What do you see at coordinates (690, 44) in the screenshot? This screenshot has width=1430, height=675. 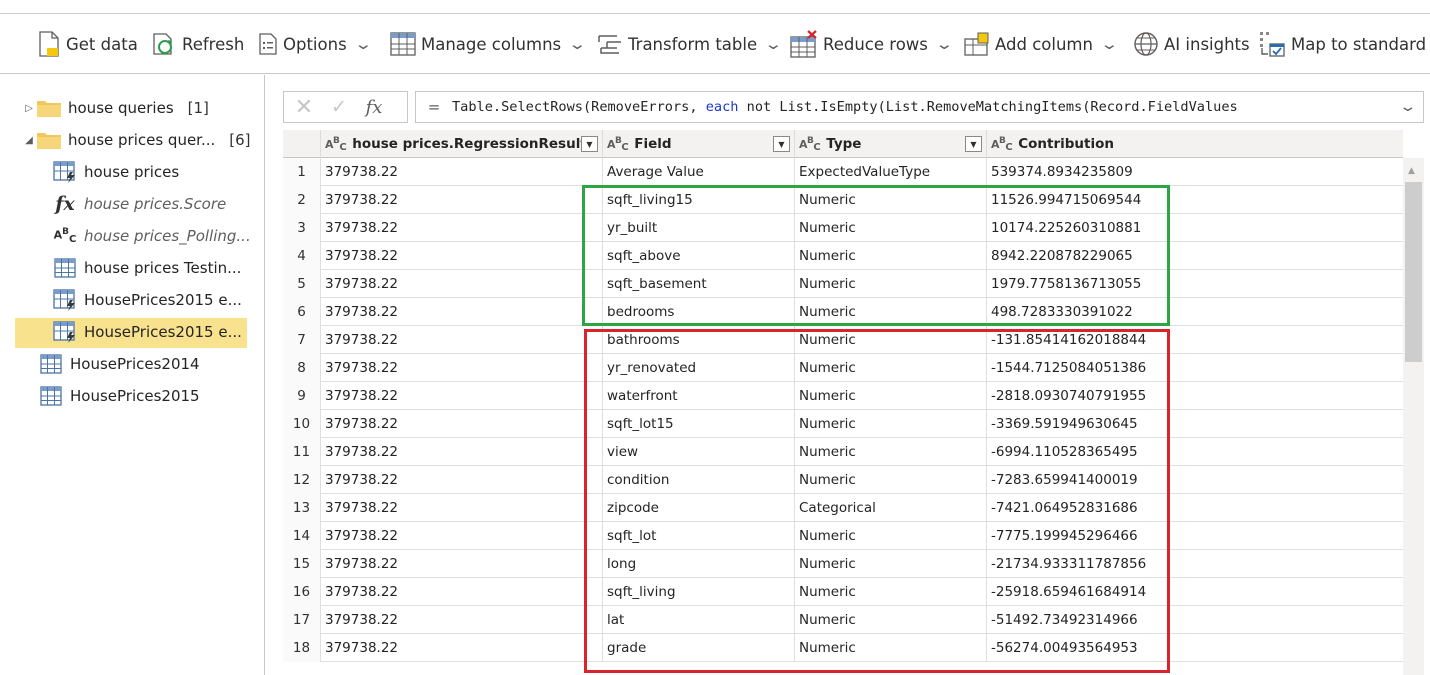 I see `transform-table-button: Transform table ⌄` at bounding box center [690, 44].